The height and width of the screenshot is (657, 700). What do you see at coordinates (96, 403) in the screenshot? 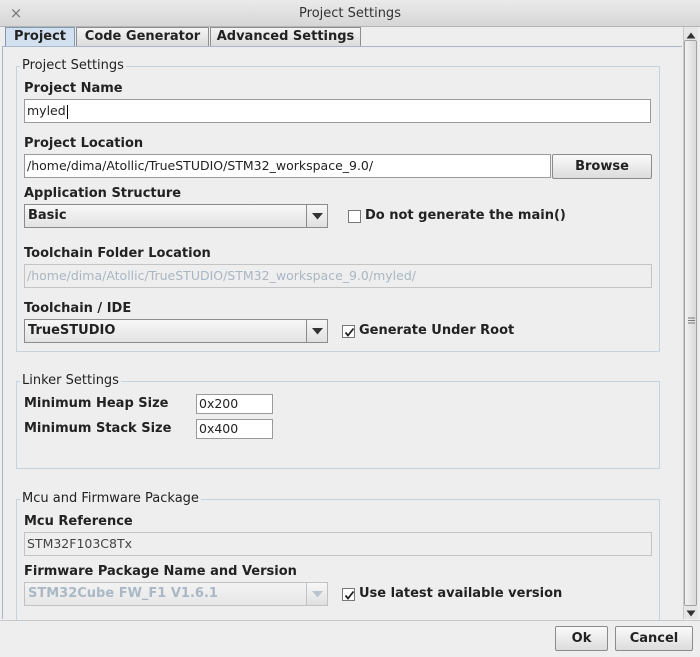
I see `heap-size-label: Minimum Heap Size` at bounding box center [96, 403].